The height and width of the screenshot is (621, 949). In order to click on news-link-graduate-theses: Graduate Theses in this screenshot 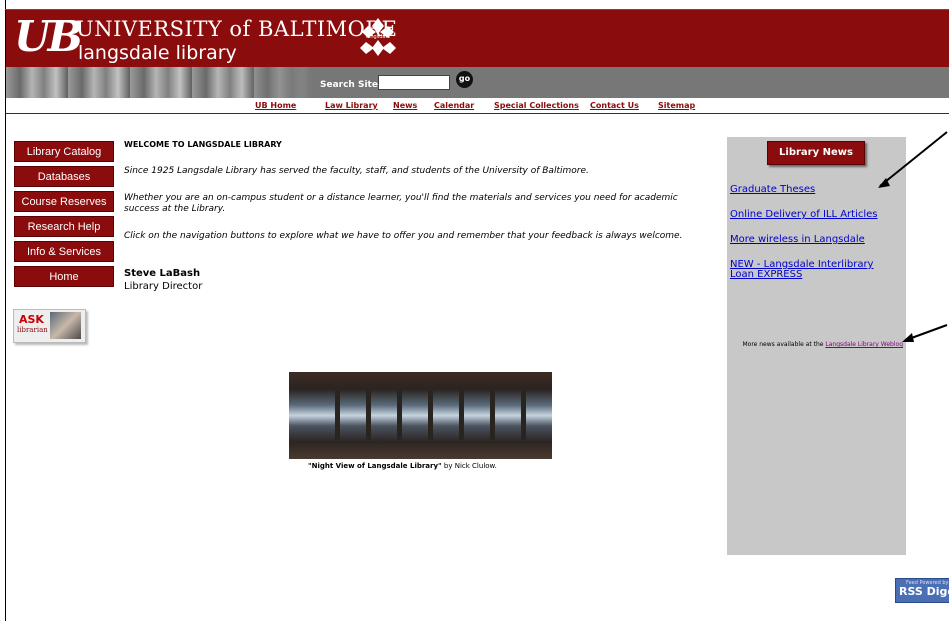, I will do `click(815, 190)`.